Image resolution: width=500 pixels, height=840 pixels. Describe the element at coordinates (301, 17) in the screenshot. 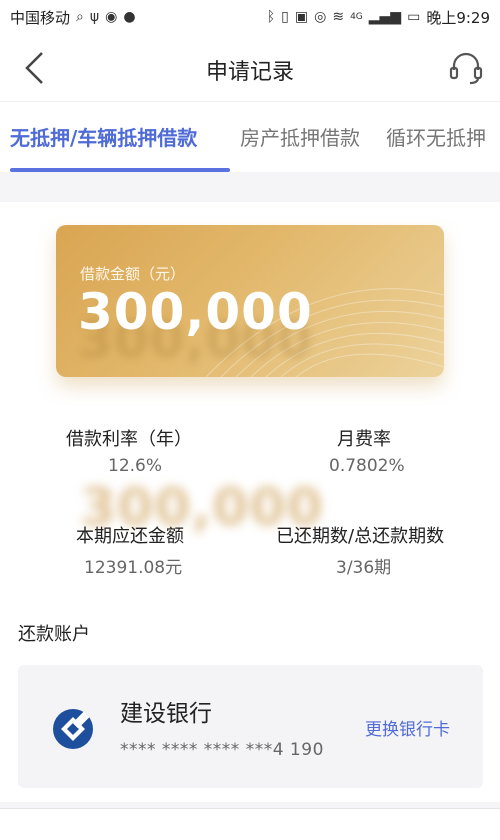

I see `hd-icon: ▣` at that location.